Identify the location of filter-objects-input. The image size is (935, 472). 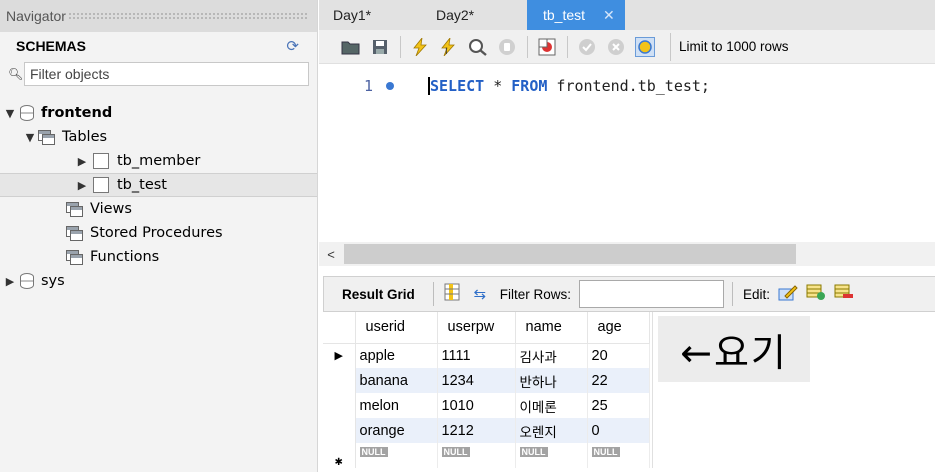
(166, 74).